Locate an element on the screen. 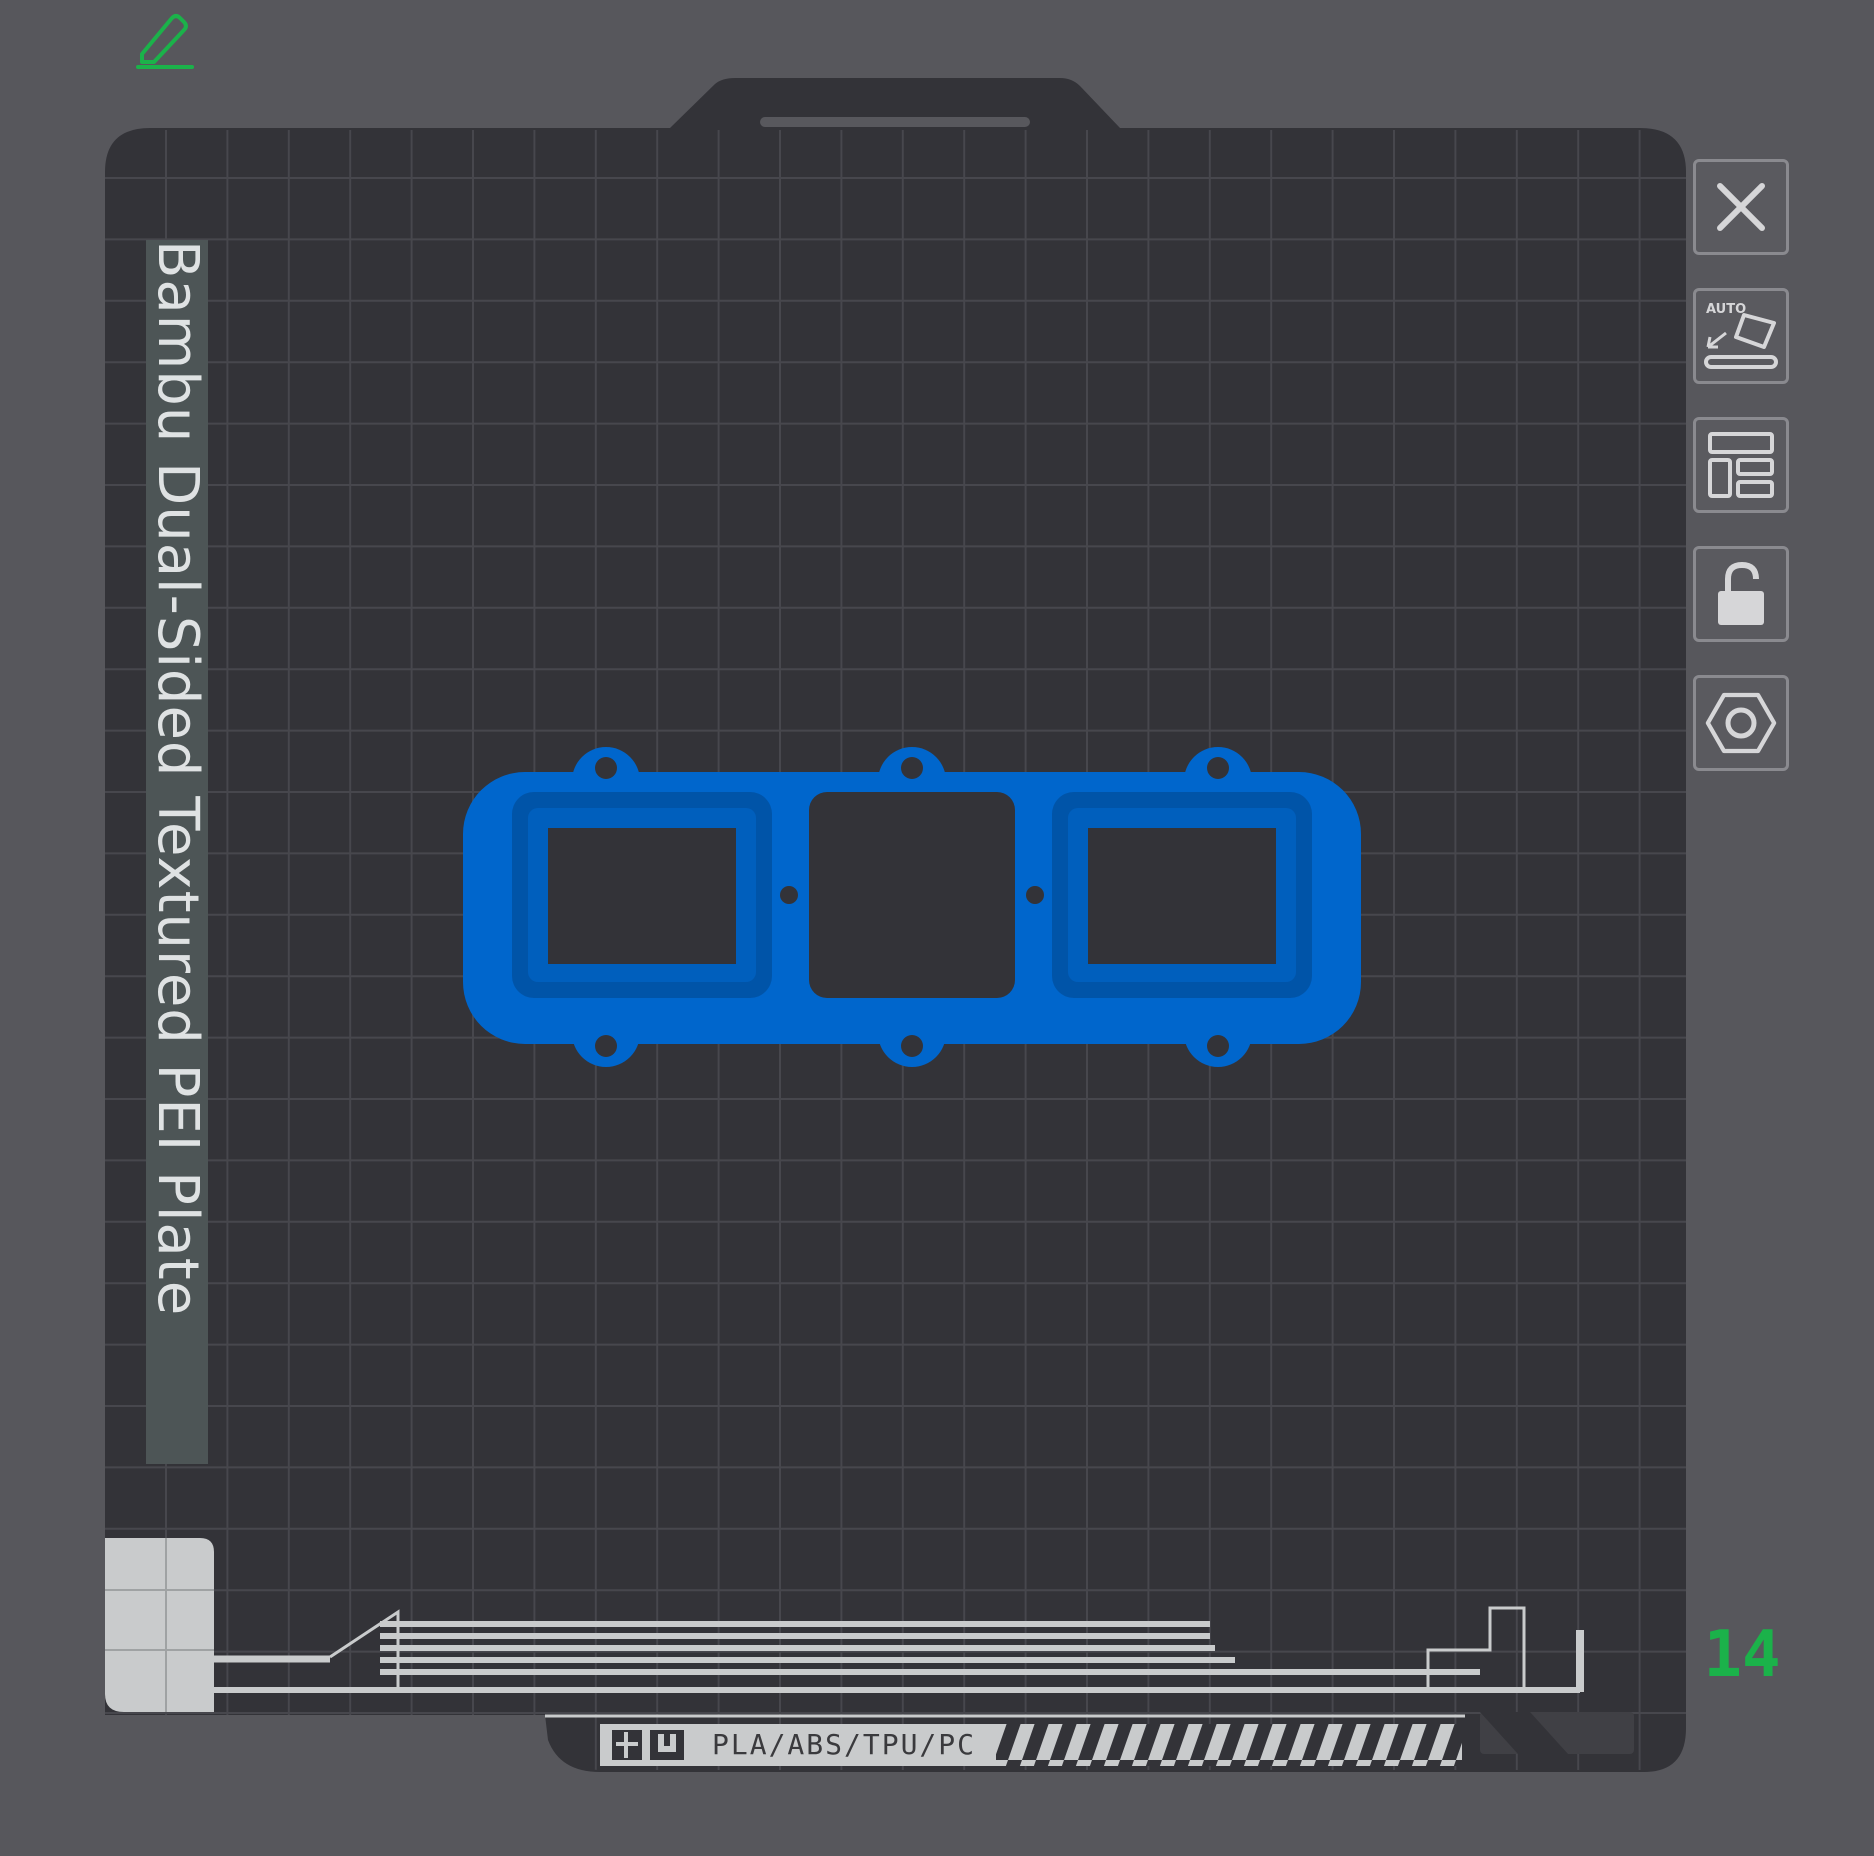 This screenshot has width=1874, height=1856. plate-type-label: Bambu Dual-Sided Textured PEI Plate is located at coordinates (177, 852).